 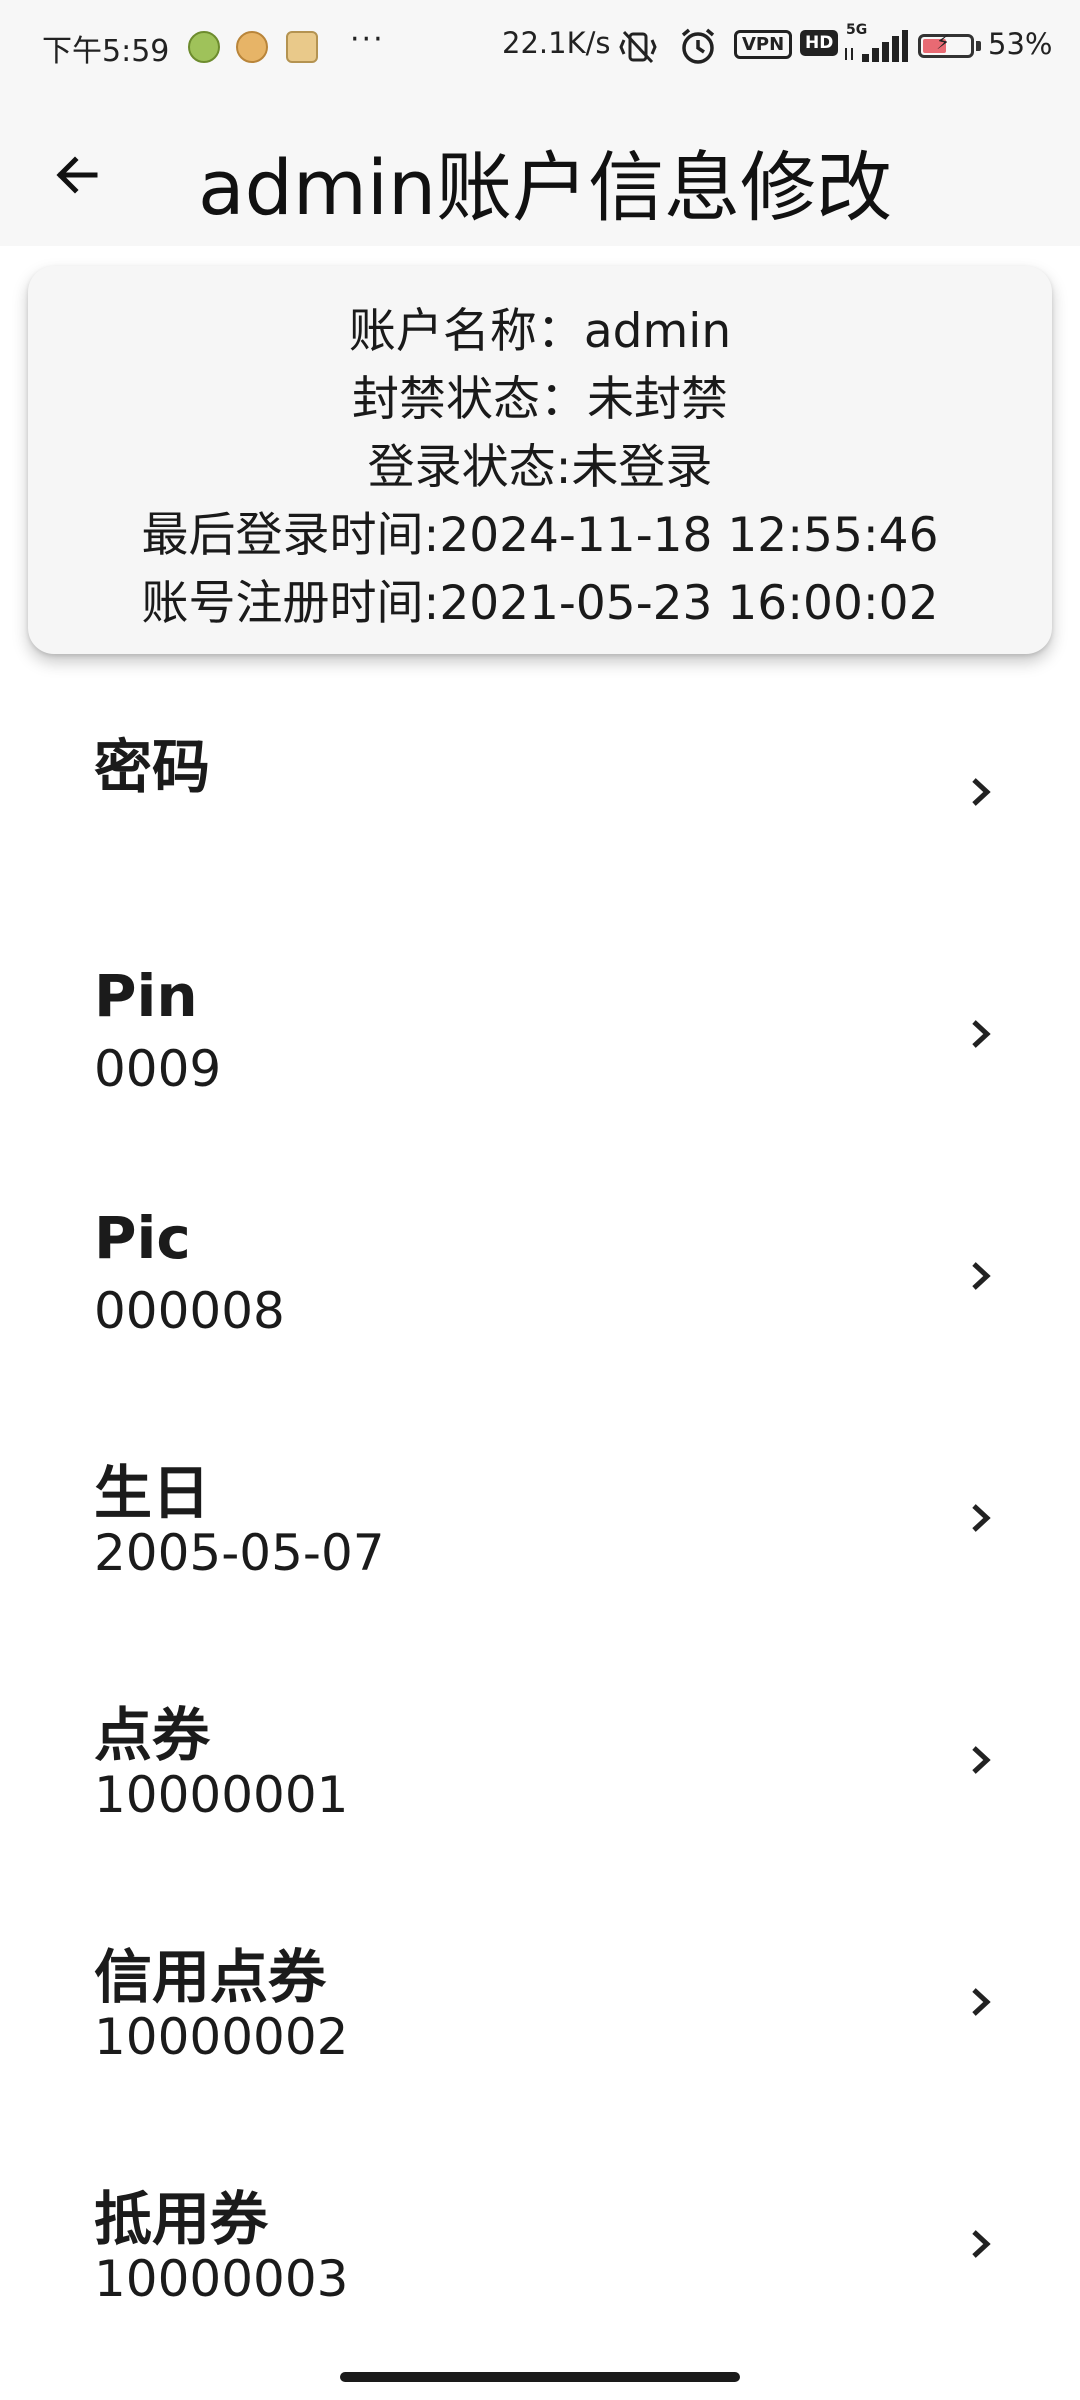 I want to click on list-item-pic: Pic 000008, so click(x=540, y=1275).